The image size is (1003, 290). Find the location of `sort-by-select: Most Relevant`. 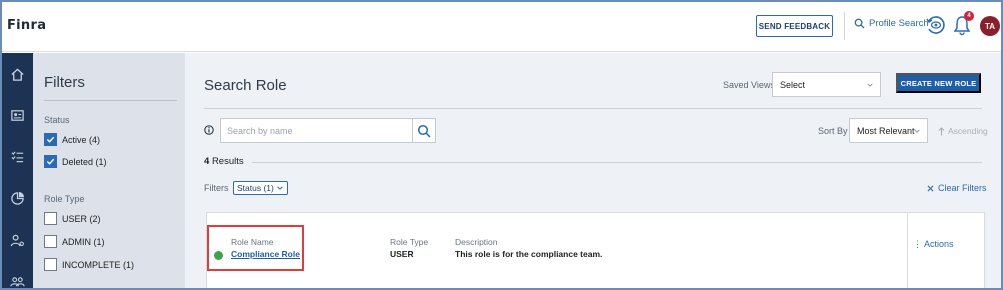

sort-by-select: Most Relevant is located at coordinates (888, 130).